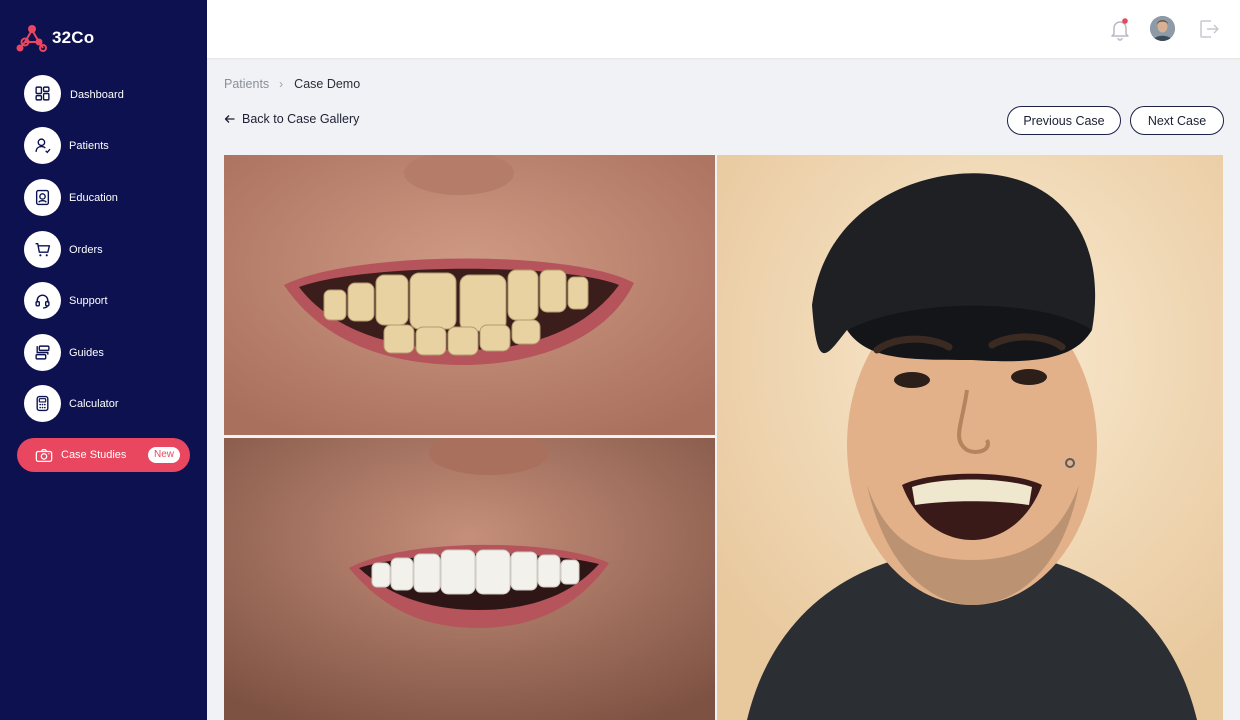 The width and height of the screenshot is (1240, 720). I want to click on patients-icon, so click(42, 145).